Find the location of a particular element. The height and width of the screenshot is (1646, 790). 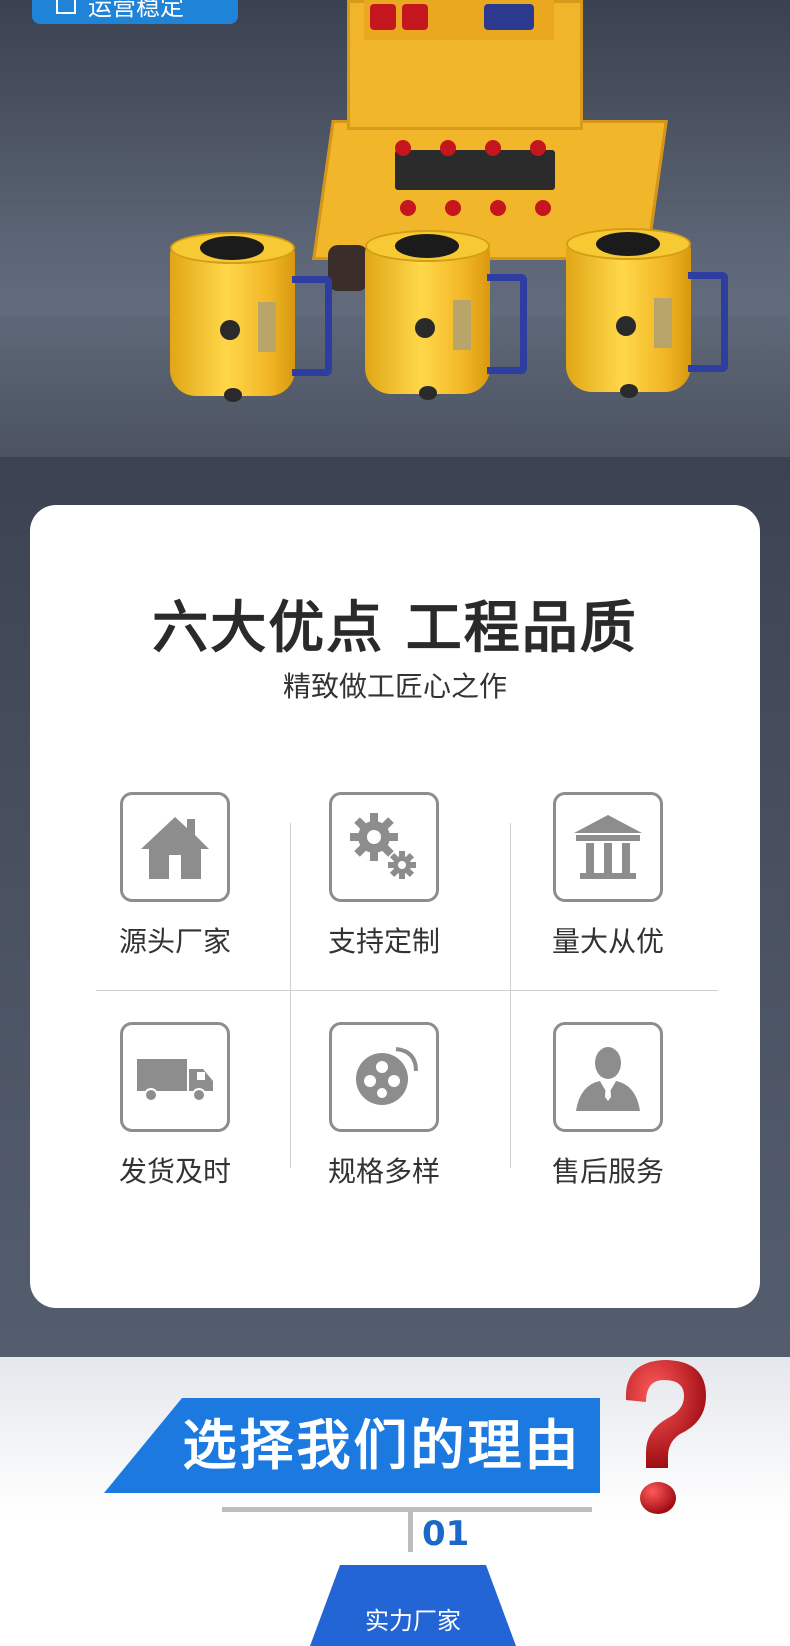

checkbox-icon is located at coordinates (66, 7).